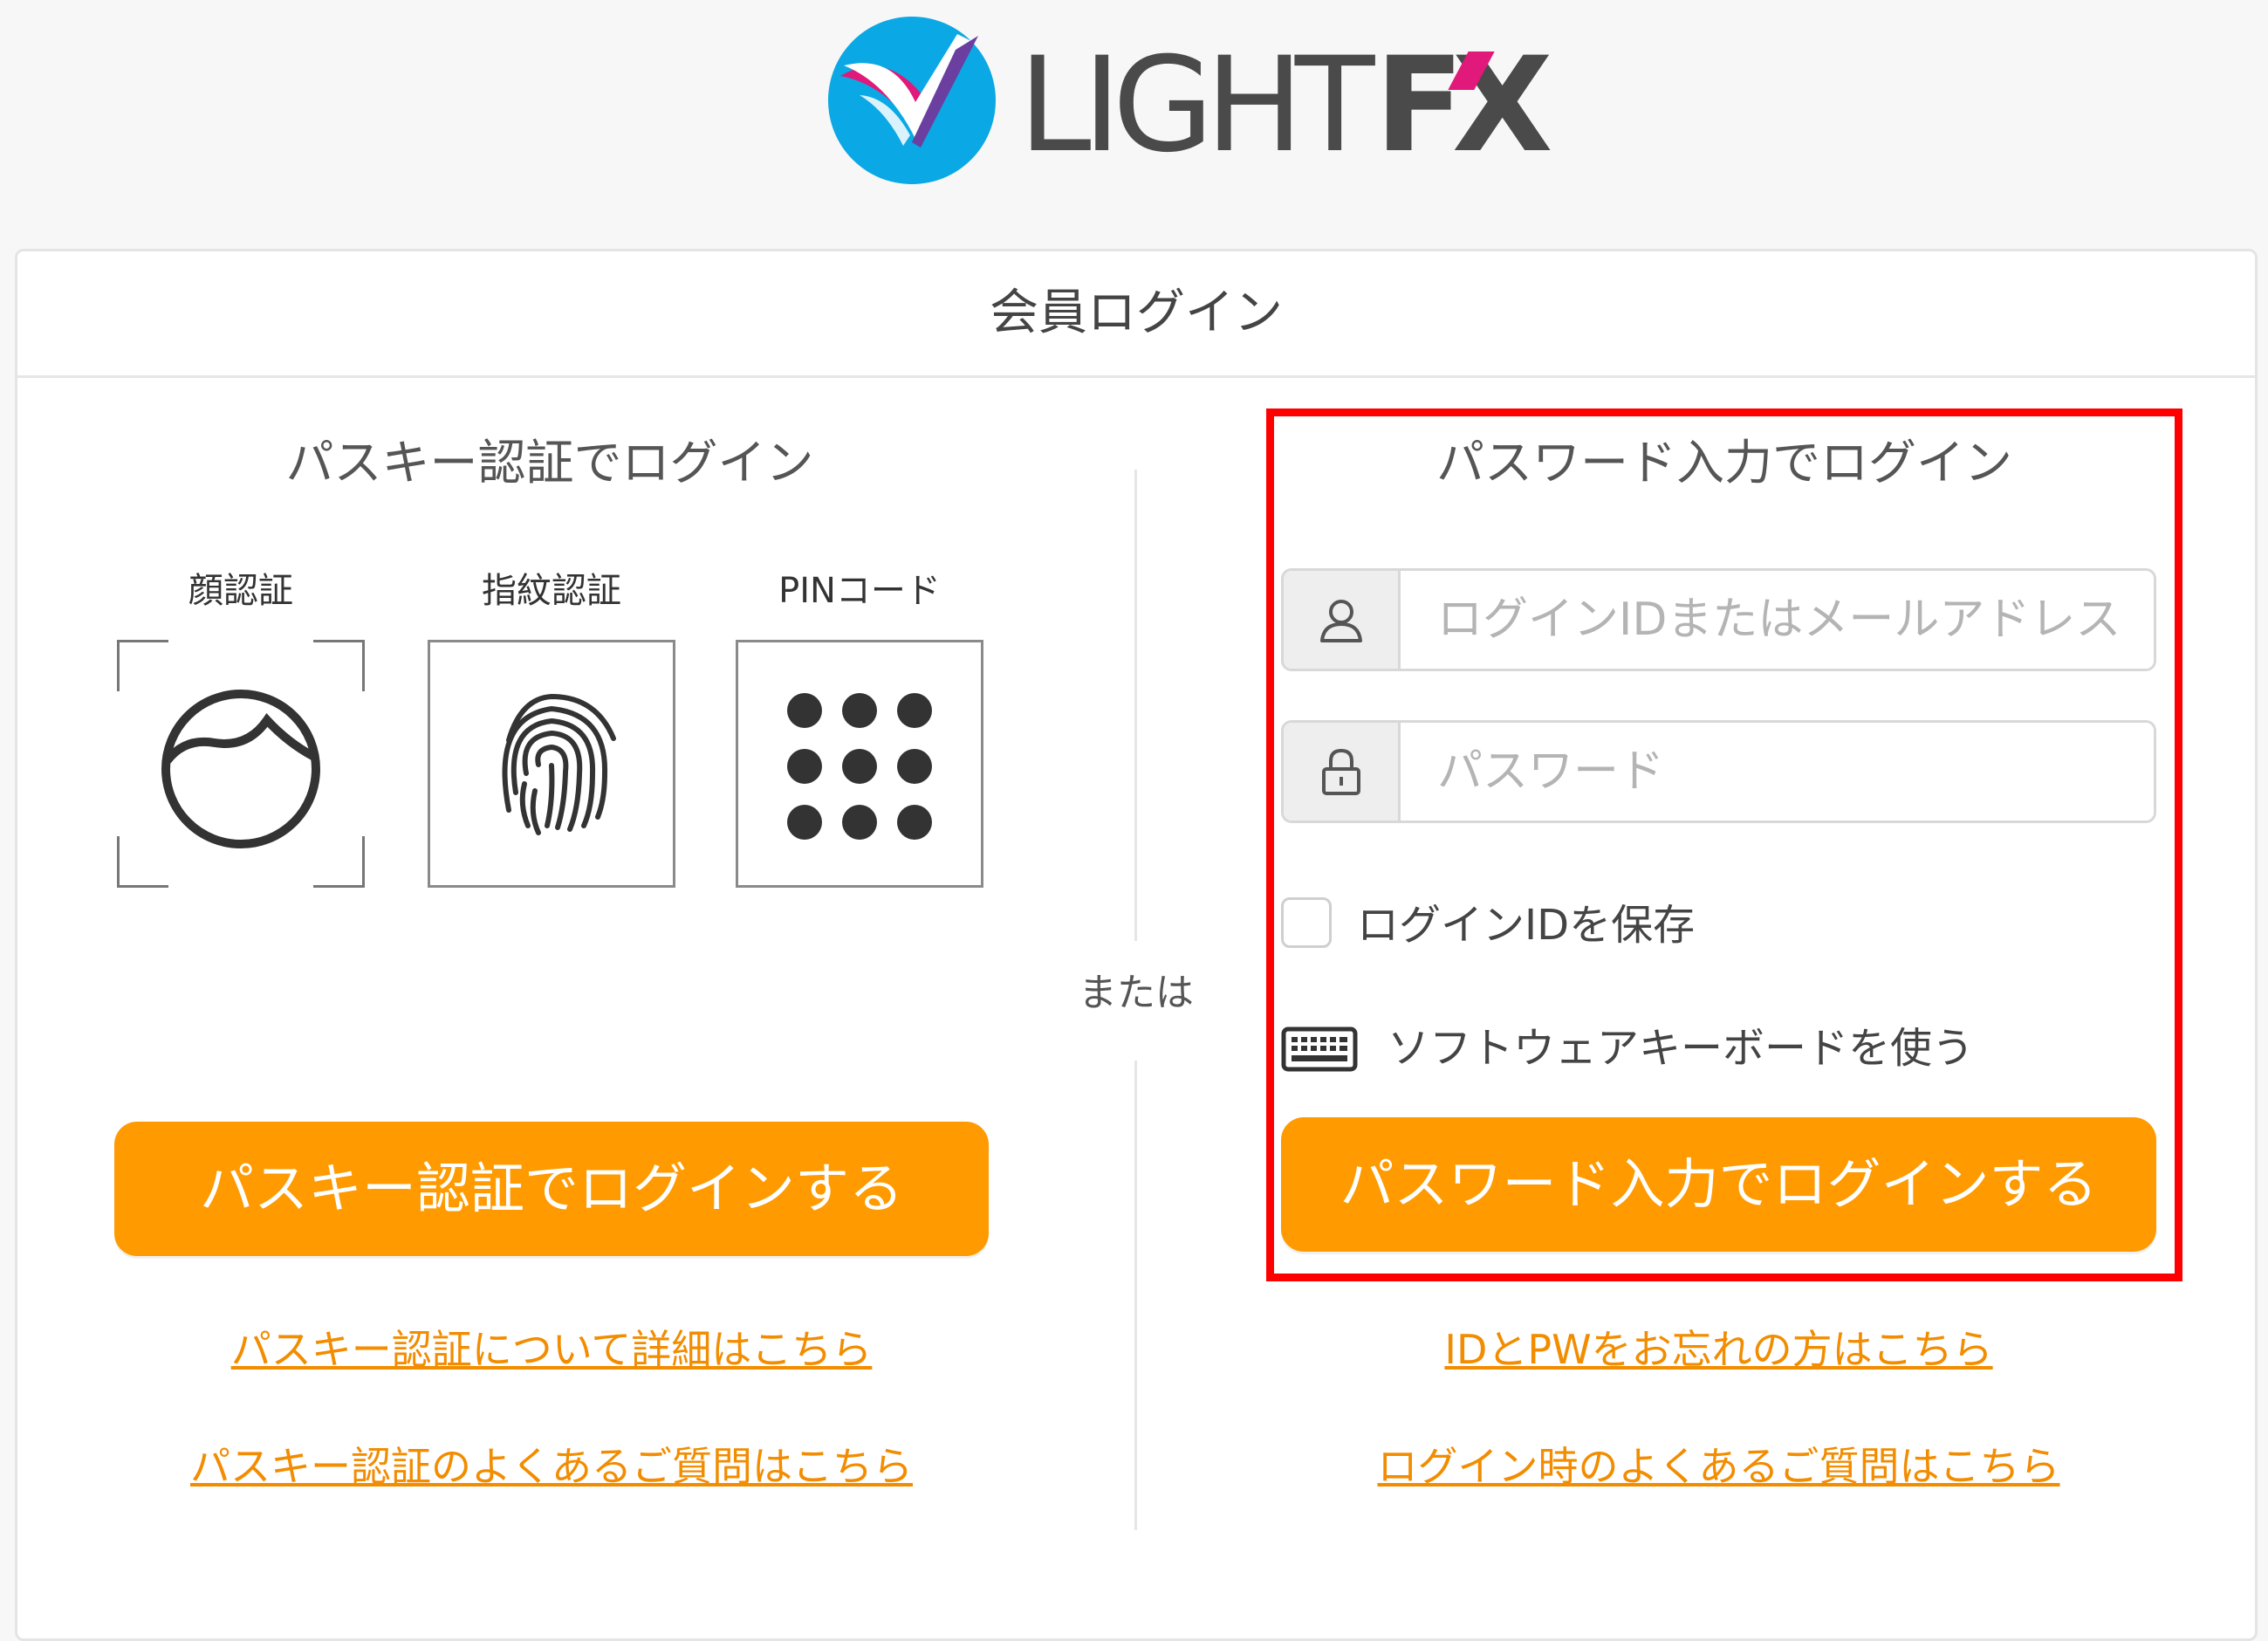 The height and width of the screenshot is (1641, 2268). I want to click on face-auth-option, so click(241, 764).